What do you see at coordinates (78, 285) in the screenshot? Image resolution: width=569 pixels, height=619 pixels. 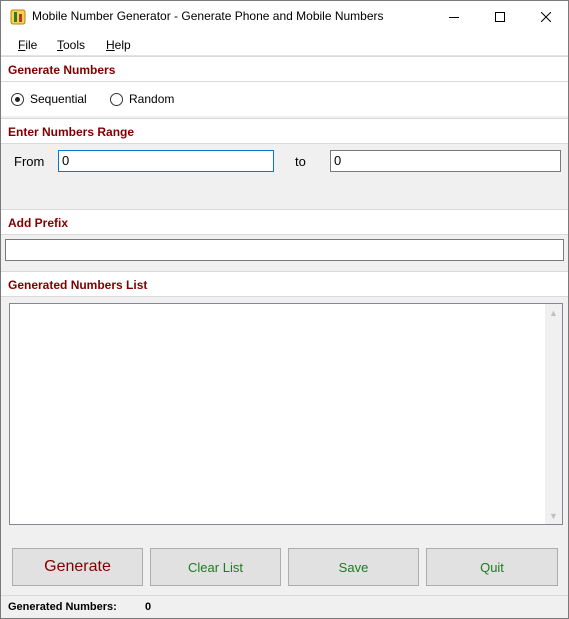 I see `list-title: Generated Numbers List` at bounding box center [78, 285].